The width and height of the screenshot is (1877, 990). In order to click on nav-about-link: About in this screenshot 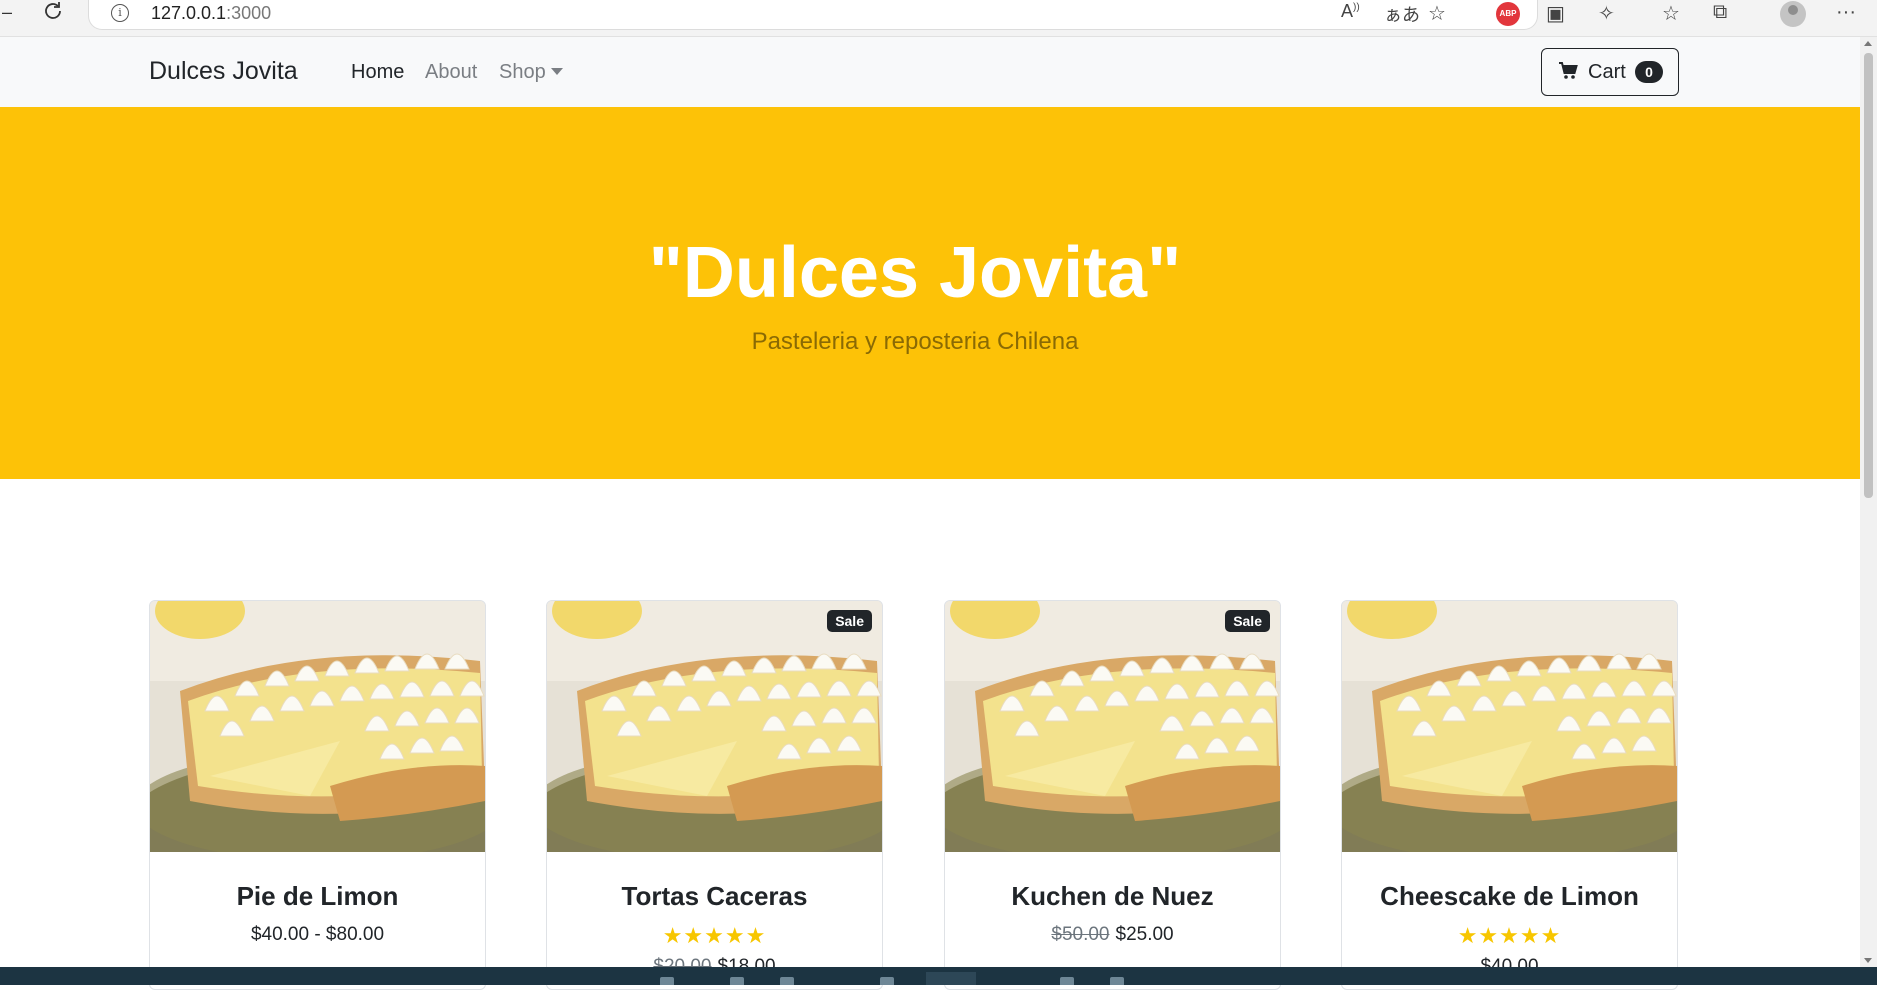, I will do `click(451, 72)`.